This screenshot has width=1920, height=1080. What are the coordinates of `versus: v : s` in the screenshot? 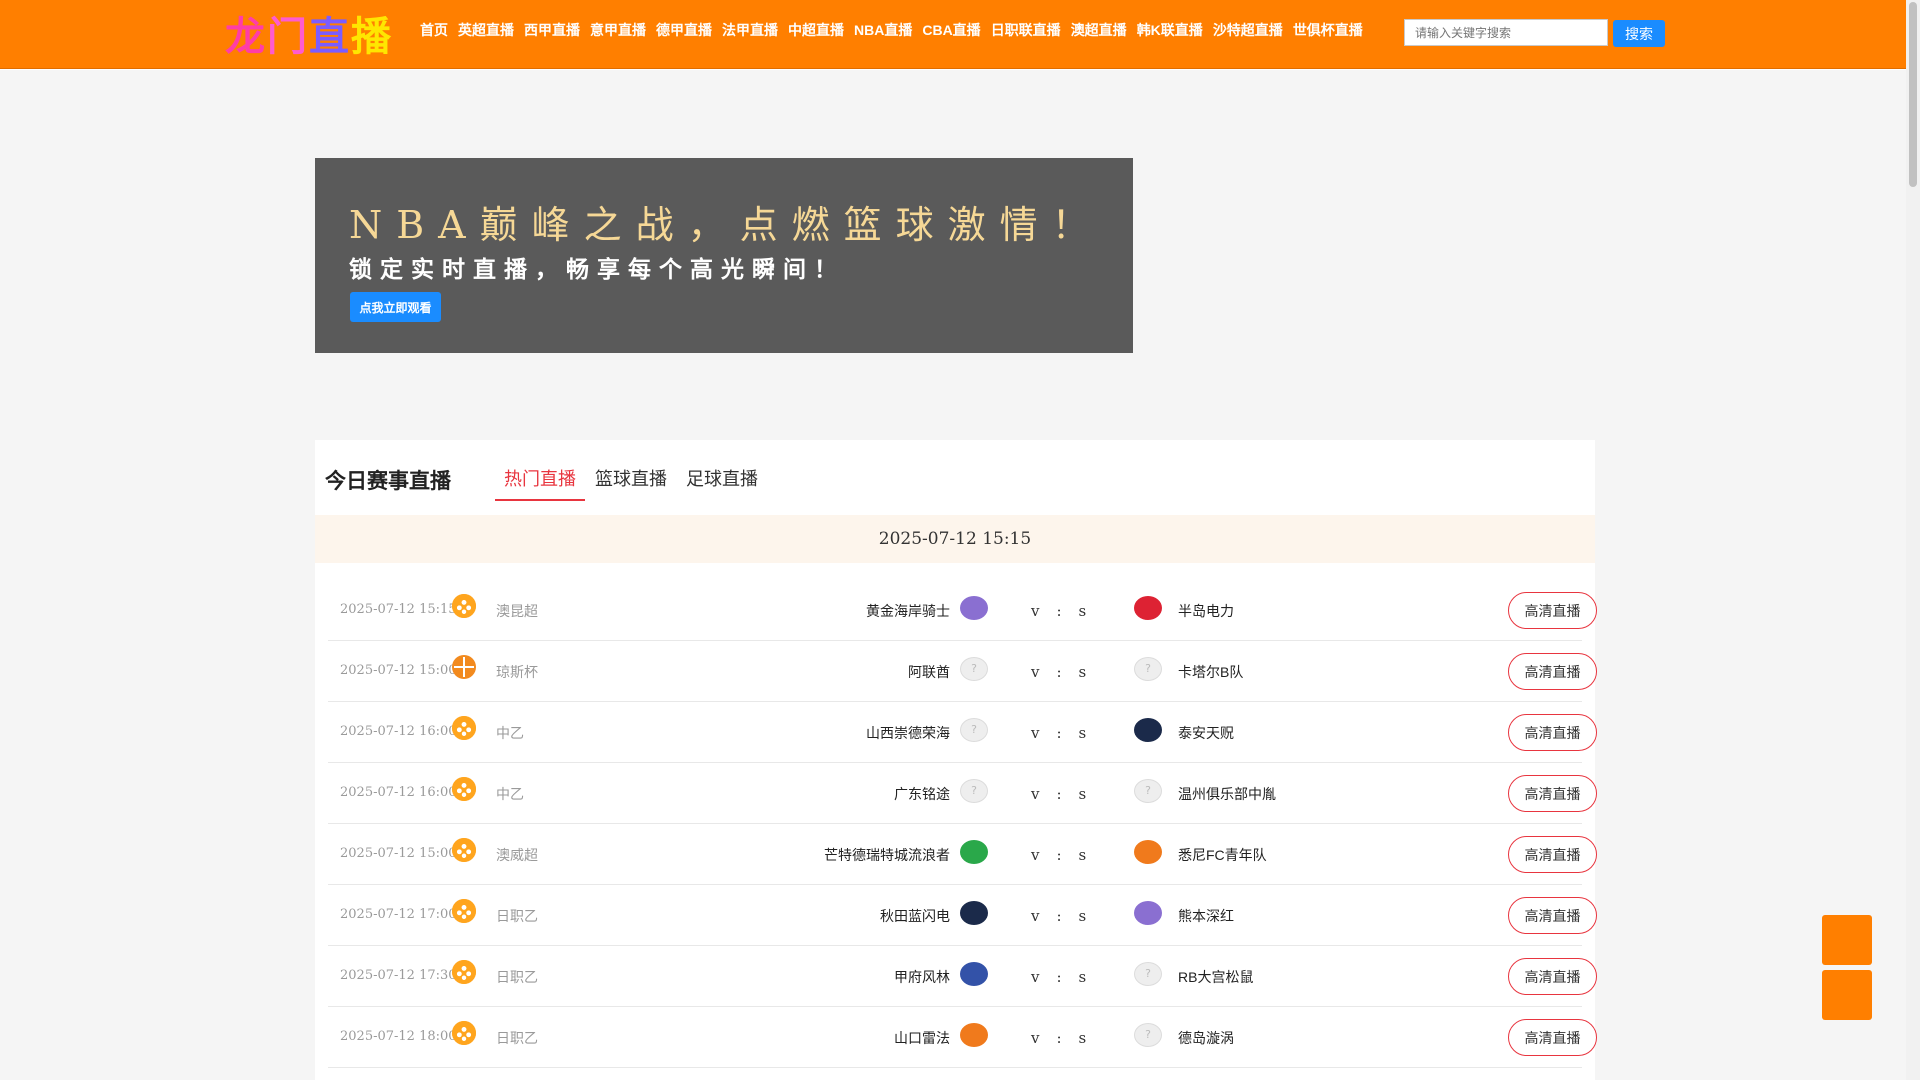 It's located at (1058, 855).